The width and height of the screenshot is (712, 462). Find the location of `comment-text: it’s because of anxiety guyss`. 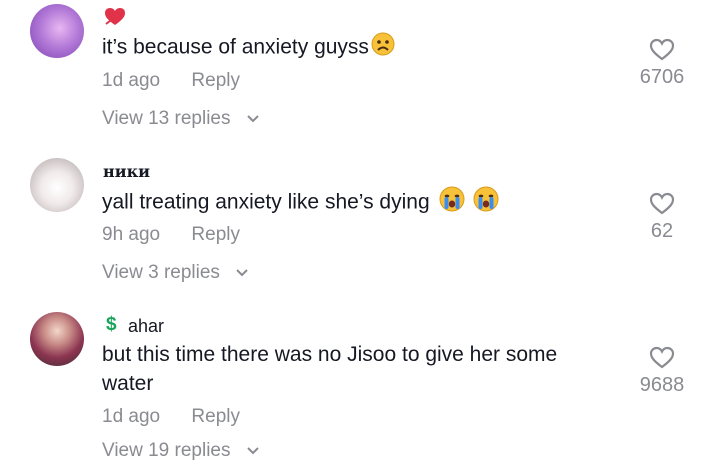

comment-text: it’s because of anxiety guyss is located at coordinates (362, 48).